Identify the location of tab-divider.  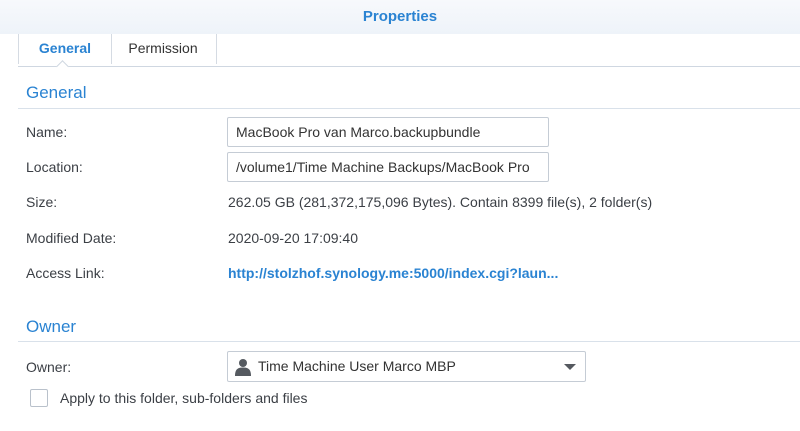
(409, 66).